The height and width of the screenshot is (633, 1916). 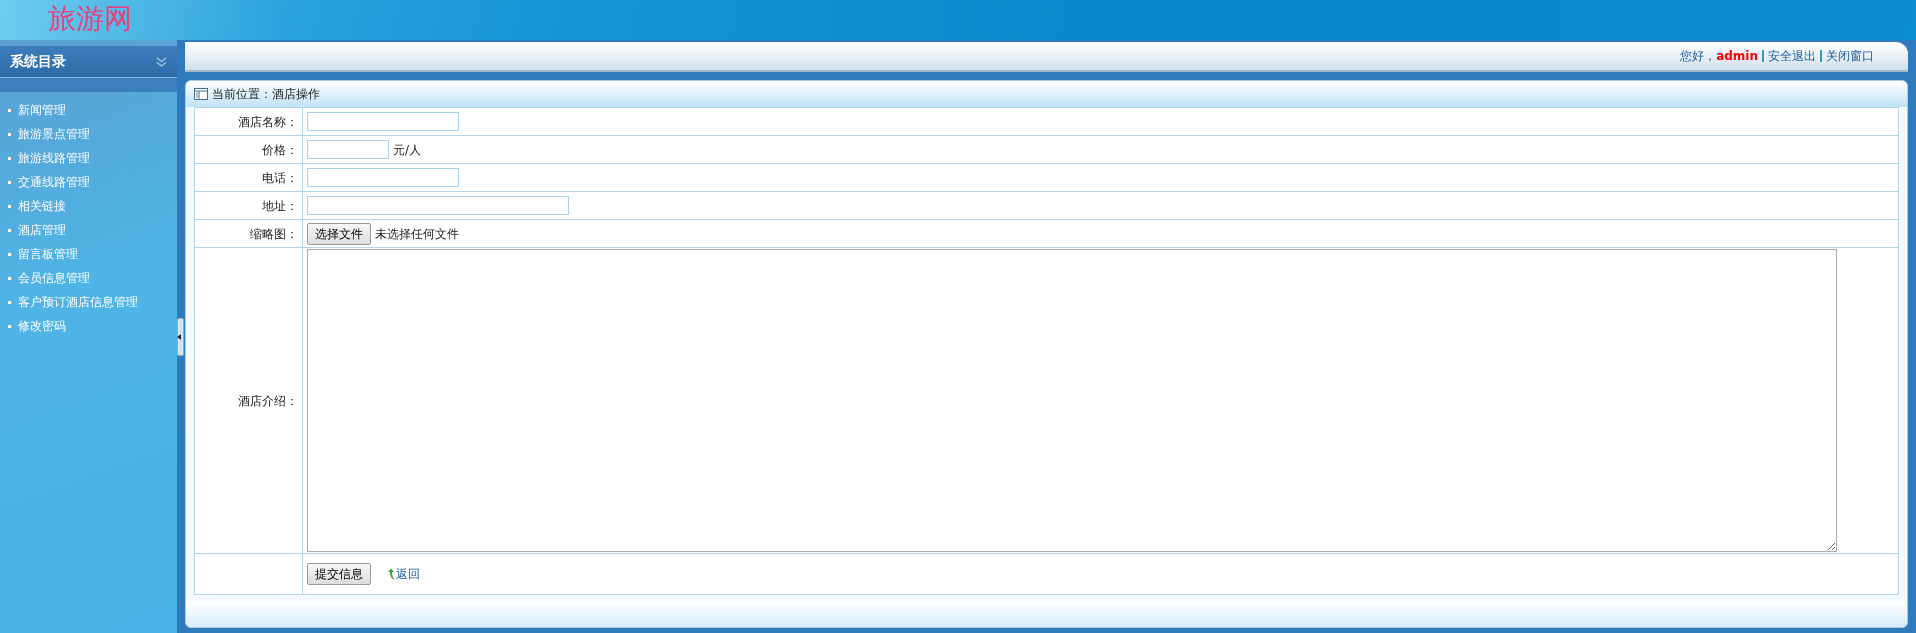 What do you see at coordinates (1791, 56) in the screenshot?
I see `top-link: 安全退出` at bounding box center [1791, 56].